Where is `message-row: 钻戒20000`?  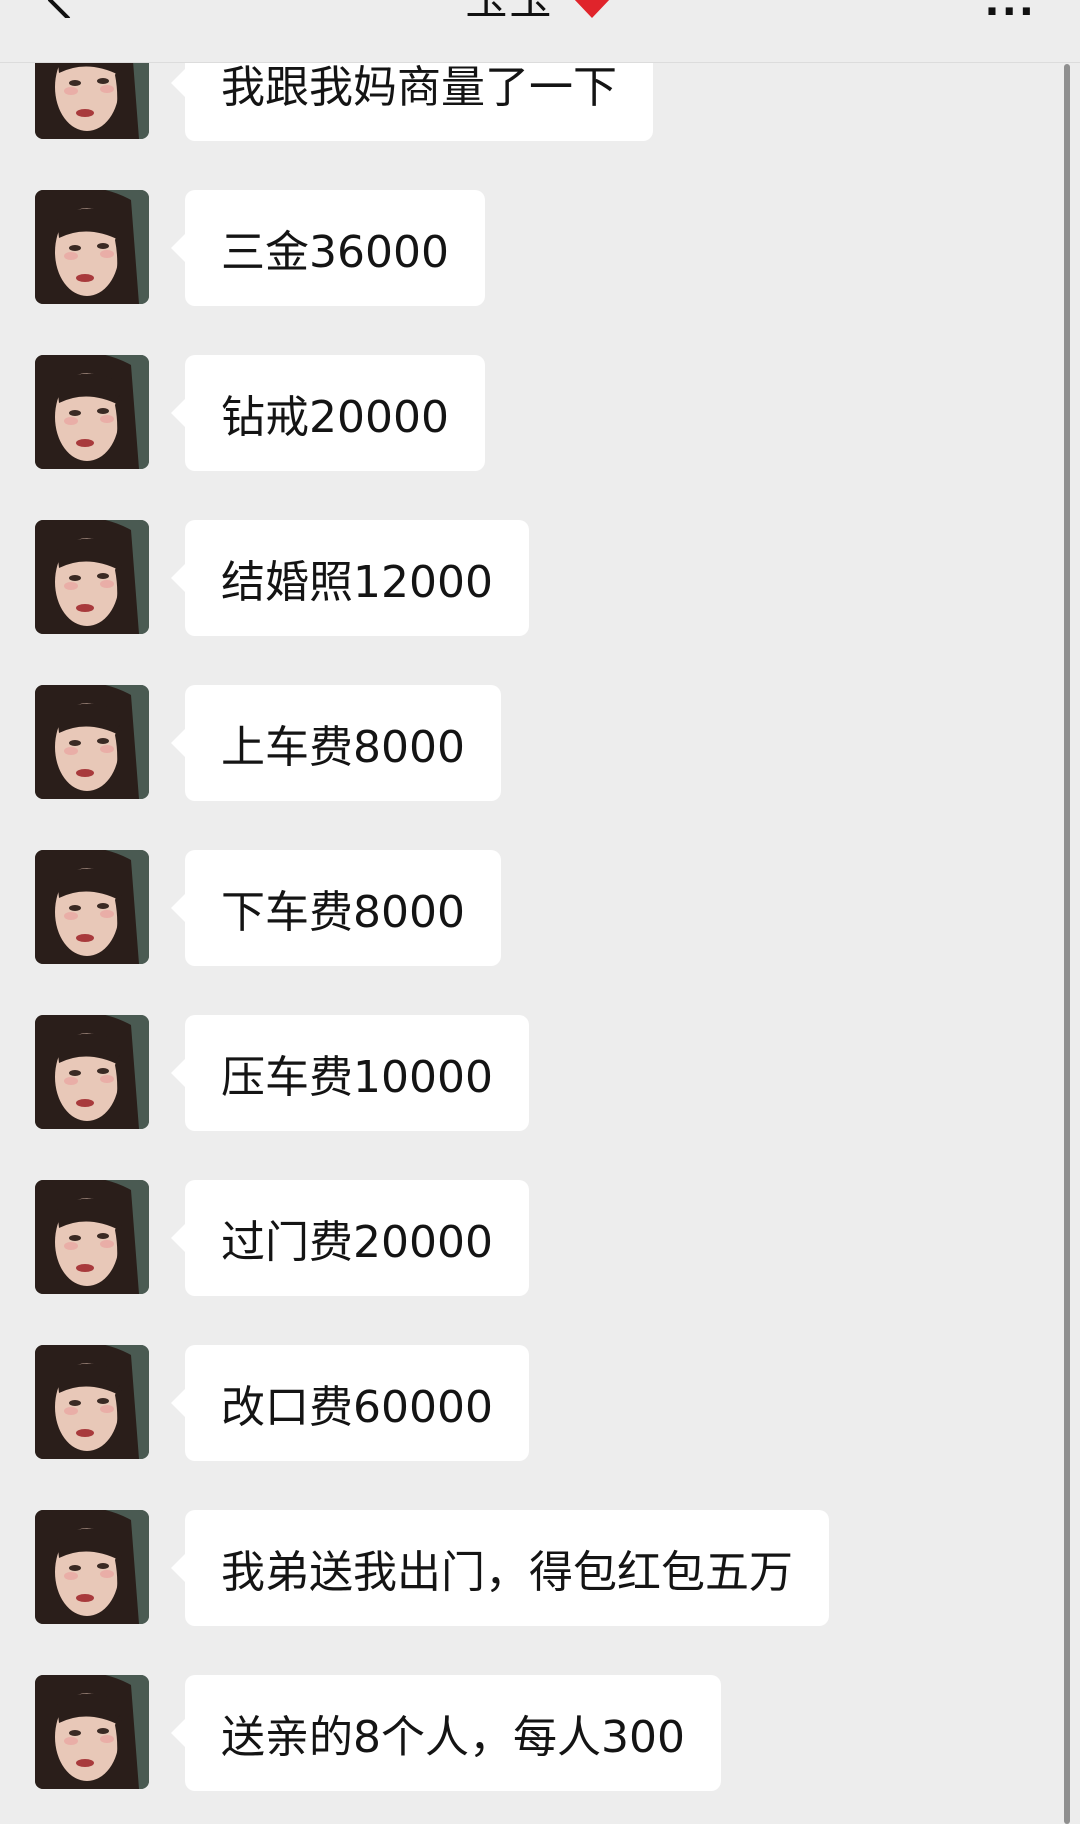
message-row: 钻戒20000 is located at coordinates (520, 413).